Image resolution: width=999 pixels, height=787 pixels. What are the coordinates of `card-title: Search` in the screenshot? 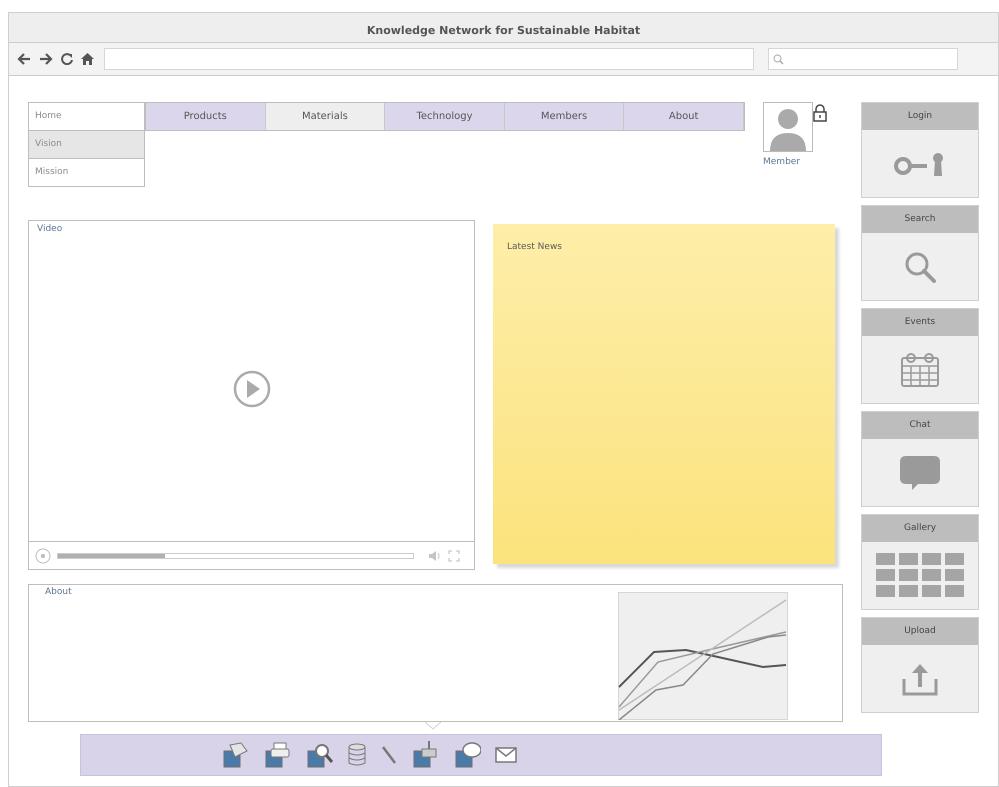 It's located at (920, 219).